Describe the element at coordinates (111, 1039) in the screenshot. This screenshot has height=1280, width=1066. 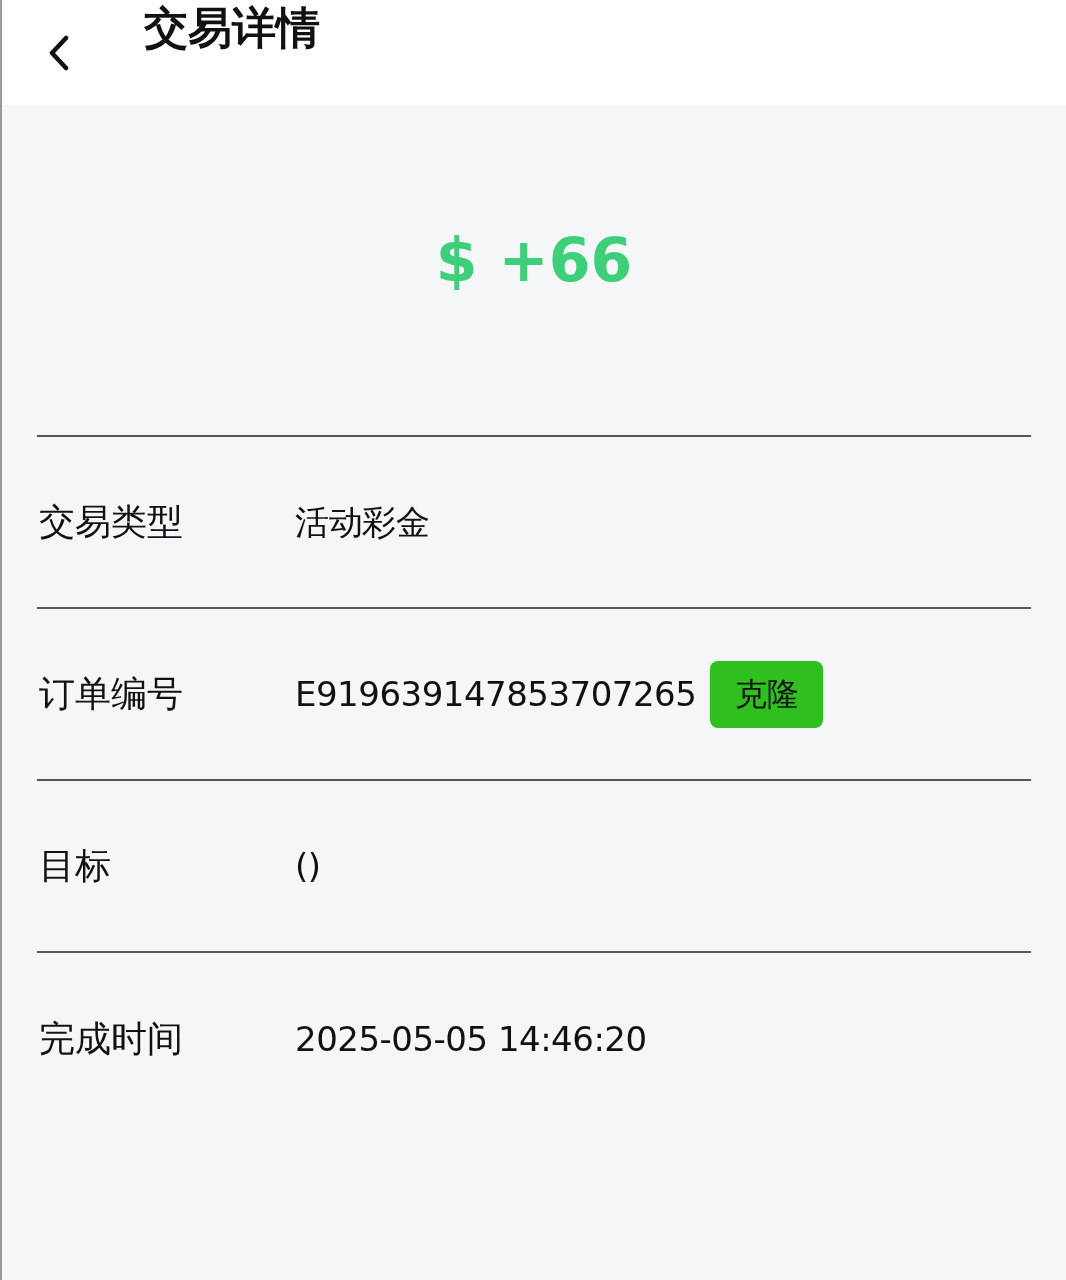
I see `row-label: 完成时间` at that location.